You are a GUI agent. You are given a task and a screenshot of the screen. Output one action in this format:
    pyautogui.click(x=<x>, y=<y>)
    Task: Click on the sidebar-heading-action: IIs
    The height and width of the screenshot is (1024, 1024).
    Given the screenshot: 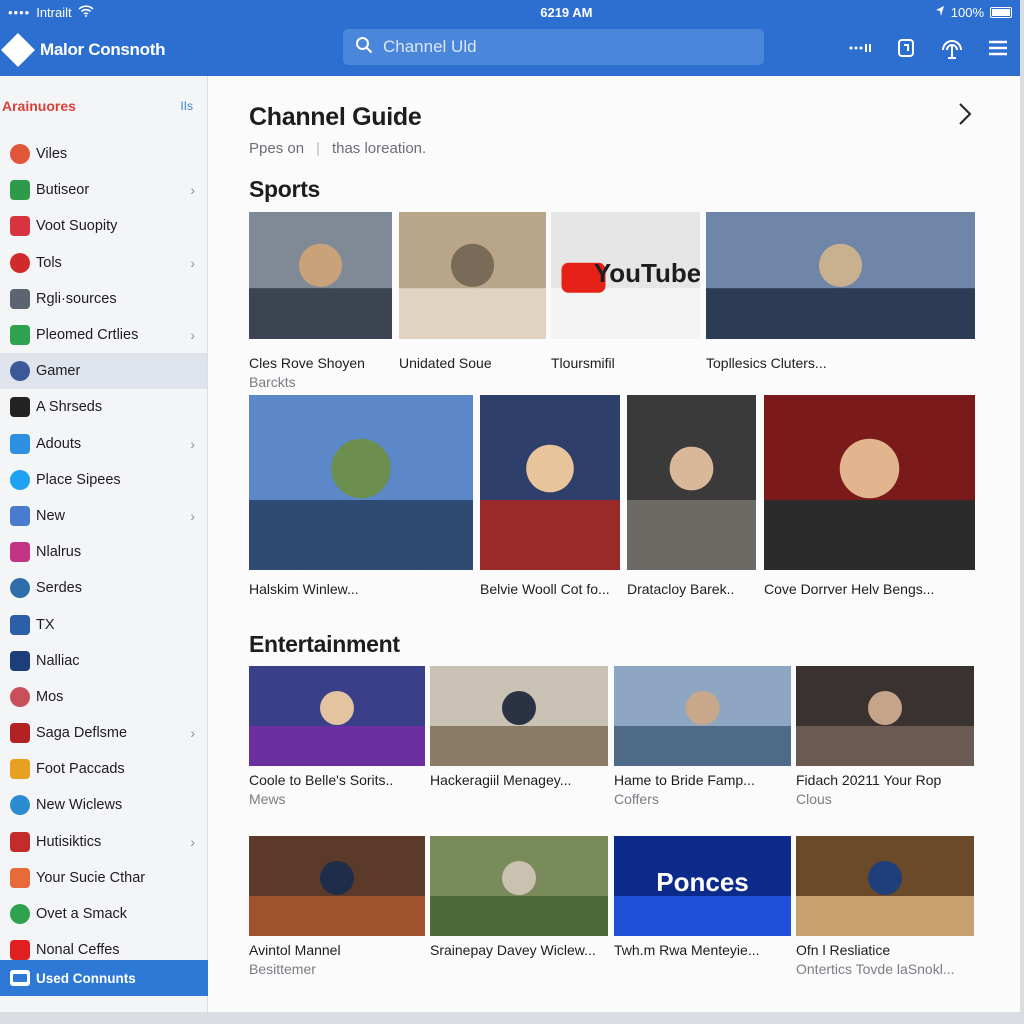 What is the action you would take?
    pyautogui.click(x=186, y=106)
    